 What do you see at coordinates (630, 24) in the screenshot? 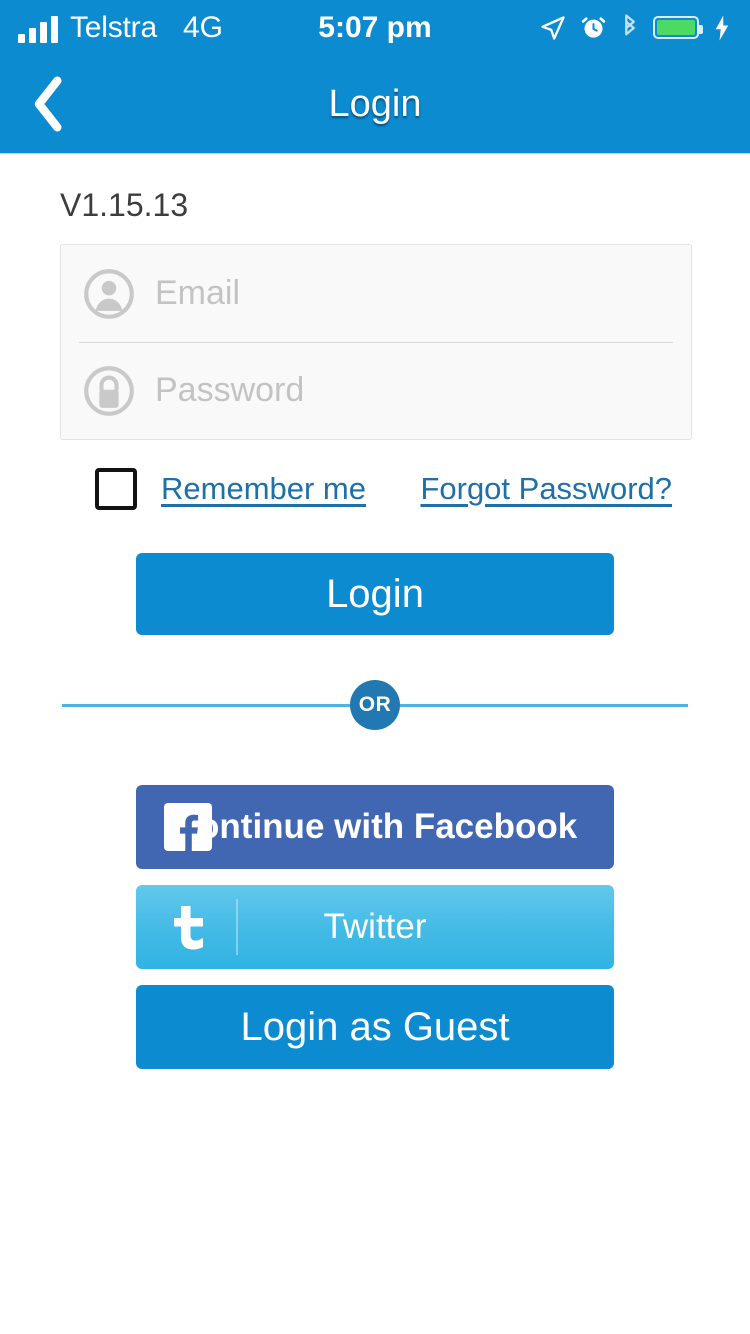
I see `bluetooth-icon` at bounding box center [630, 24].